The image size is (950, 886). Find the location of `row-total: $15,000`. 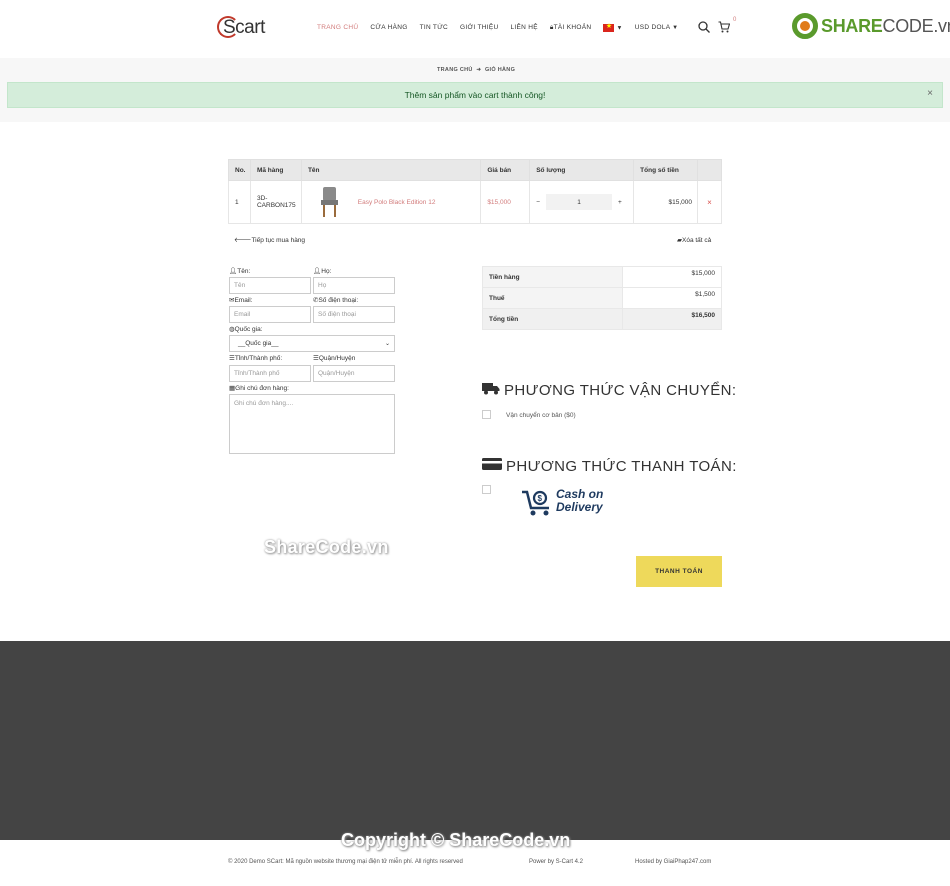

row-total: $15,000 is located at coordinates (666, 202).